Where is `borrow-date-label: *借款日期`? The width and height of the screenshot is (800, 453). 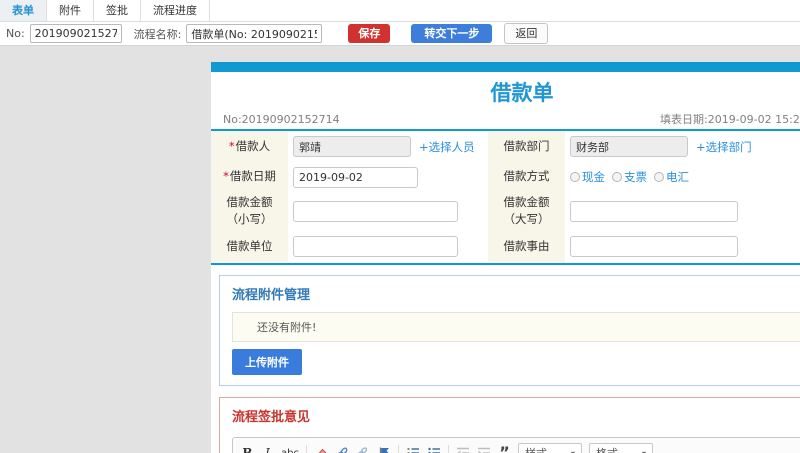 borrow-date-label: *借款日期 is located at coordinates (249, 177).